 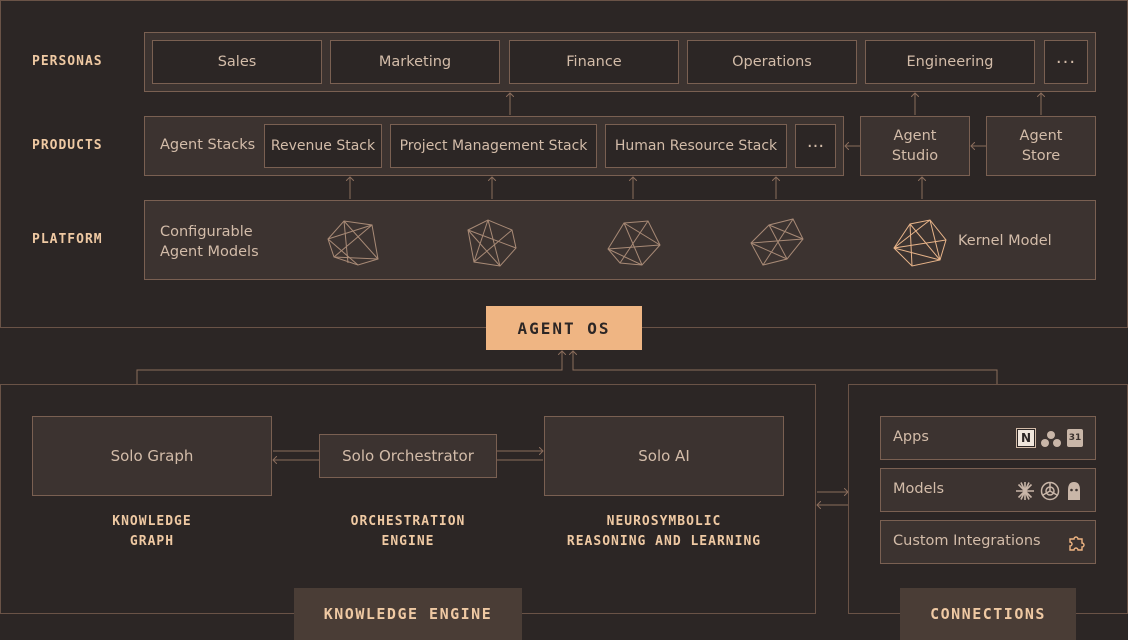 I want to click on kernel-model-label: Kernel Model, so click(x=1005, y=241).